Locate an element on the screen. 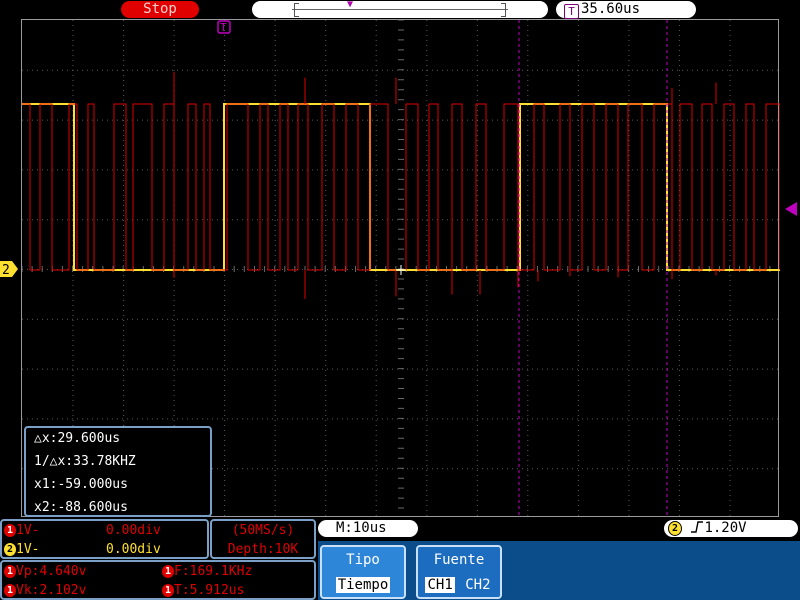 Image resolution: width=800 pixels, height=600 pixels. timebase-readout: M:10us is located at coordinates (368, 528).